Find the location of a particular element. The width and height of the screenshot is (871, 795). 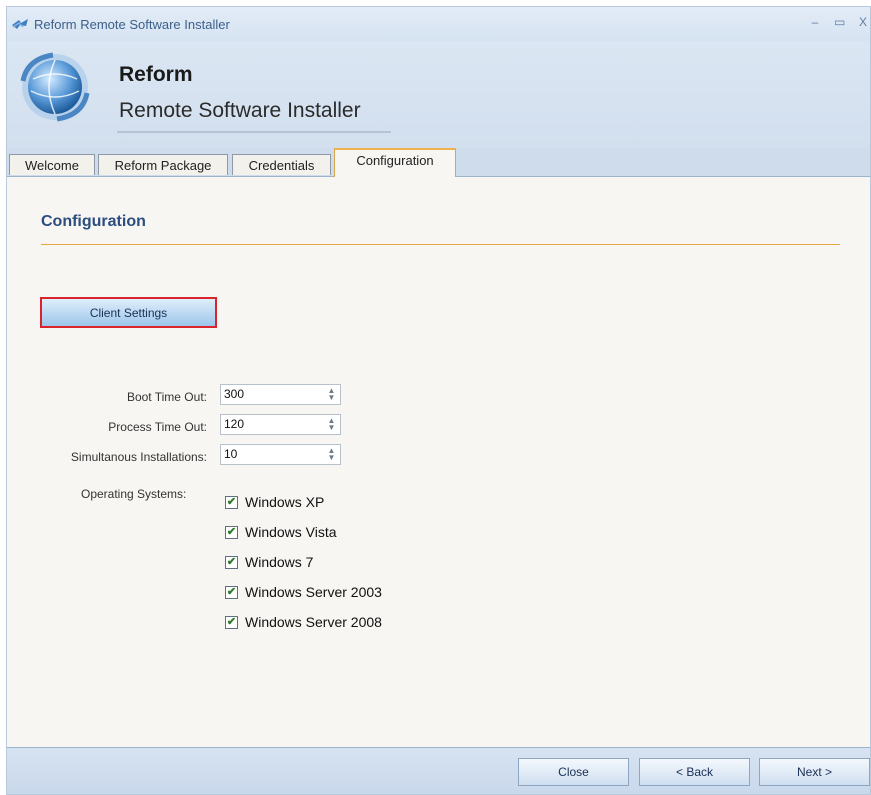

back-button-label: < Back is located at coordinates (694, 772).